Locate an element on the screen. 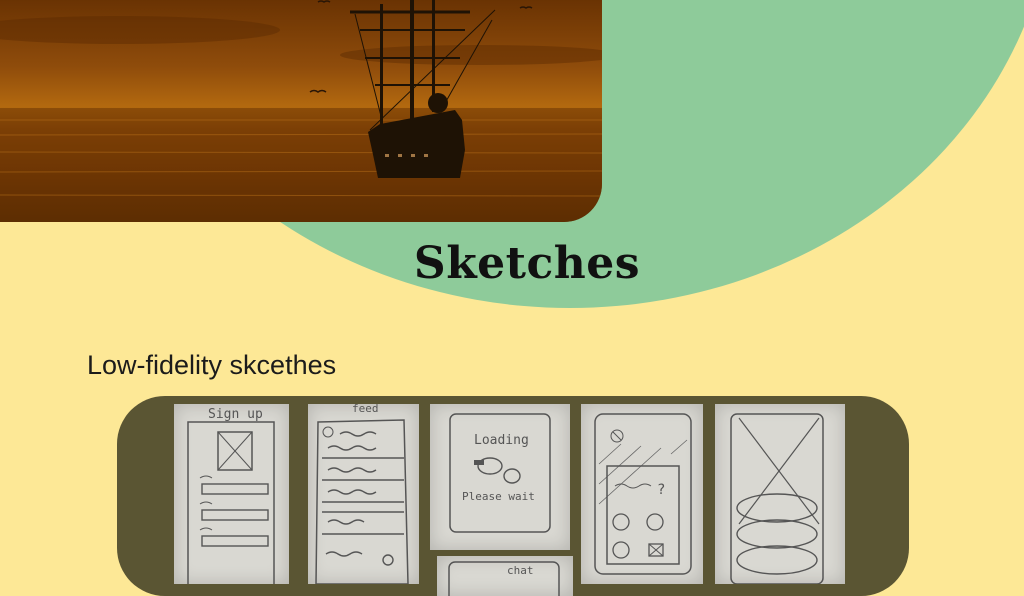 Image resolution: width=1024 pixels, height=596 pixels. sketch-loading-caption: Please wait is located at coordinates (498, 496).